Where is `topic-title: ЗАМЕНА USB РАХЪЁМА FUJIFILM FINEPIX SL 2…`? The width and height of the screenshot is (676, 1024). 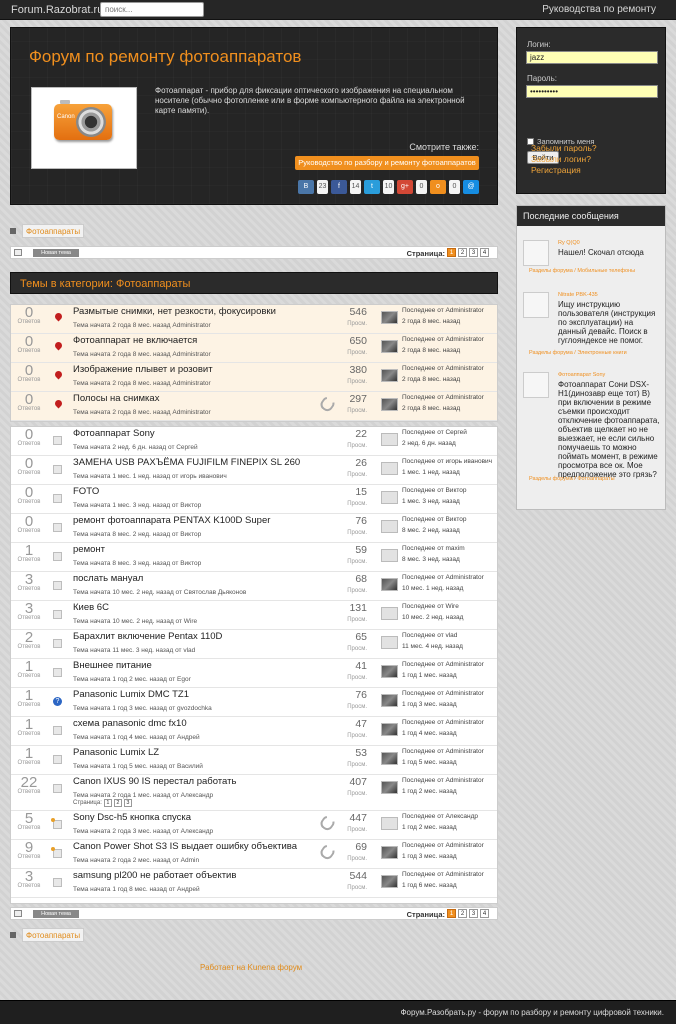
topic-title: ЗАМЕНА USB РАХЪЁМА FUJIFILM FINEPIX SL 2… is located at coordinates (186, 462).